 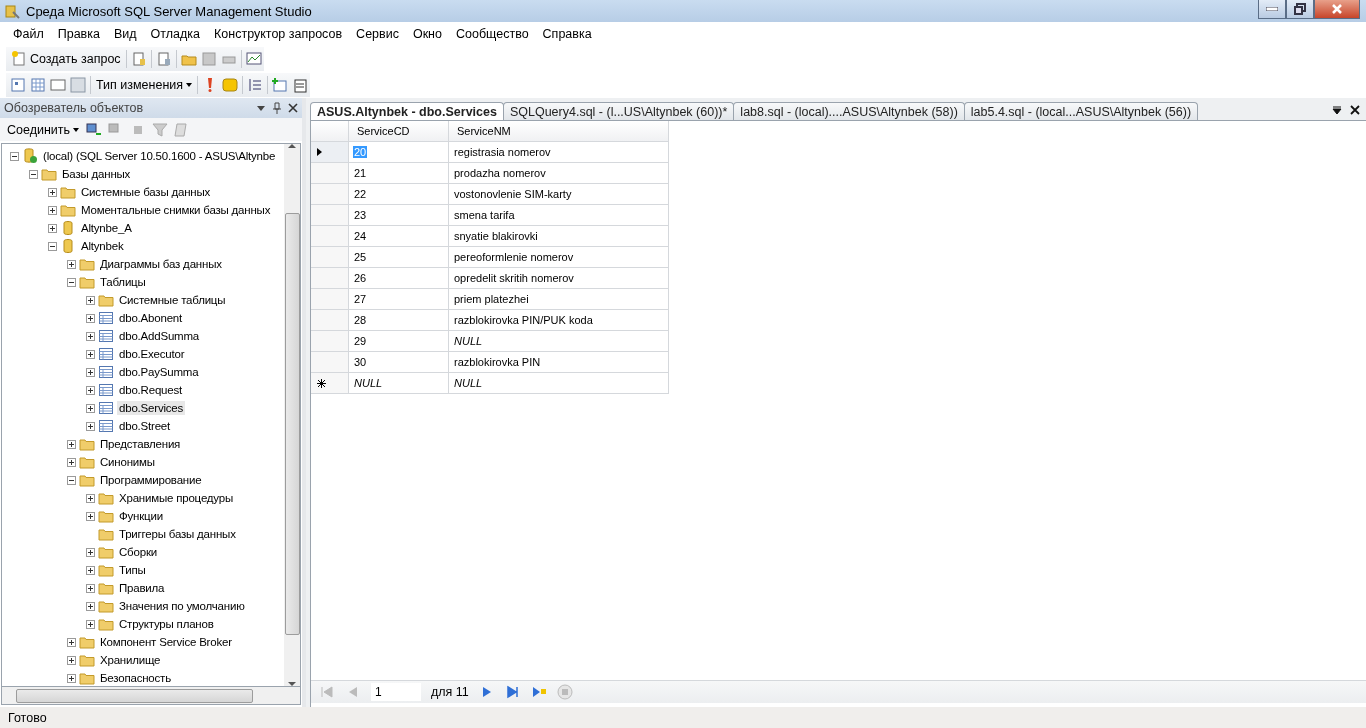 I want to click on menu-item: Вид, so click(x=125, y=34).